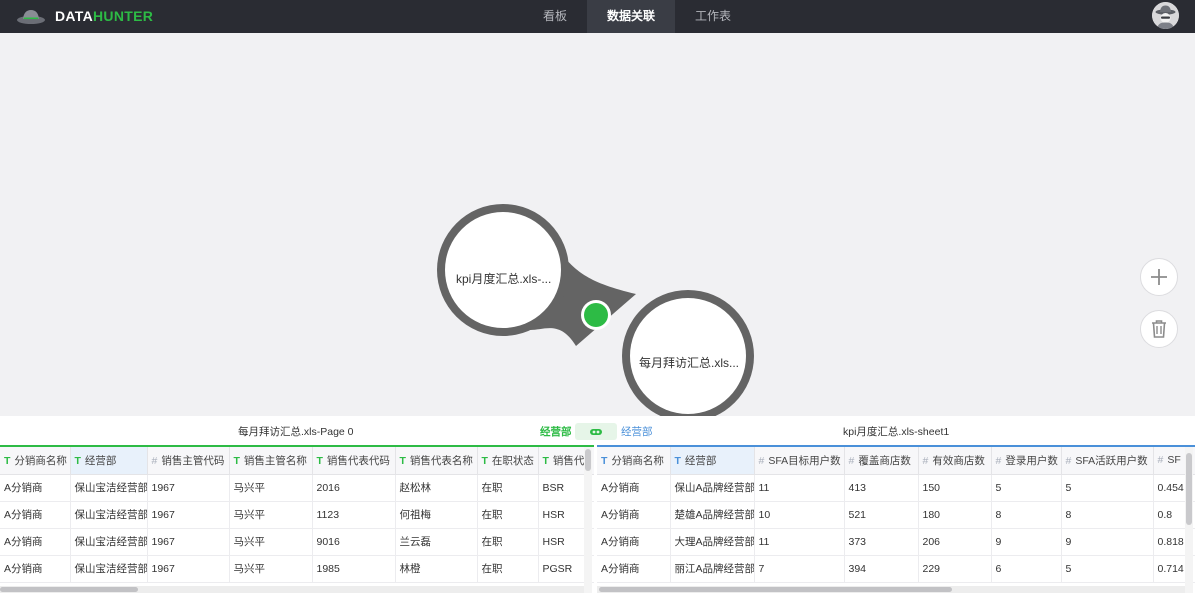  Describe the element at coordinates (804, 460) in the screenshot. I see `column-label: SFA目标用户数` at that location.